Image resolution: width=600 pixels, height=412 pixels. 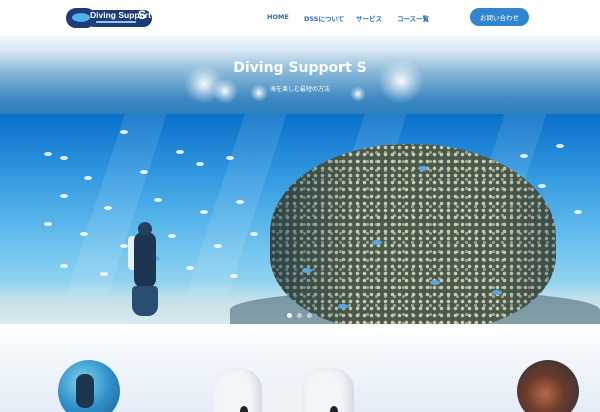 I want to click on diver-photo, so click(x=89, y=386).